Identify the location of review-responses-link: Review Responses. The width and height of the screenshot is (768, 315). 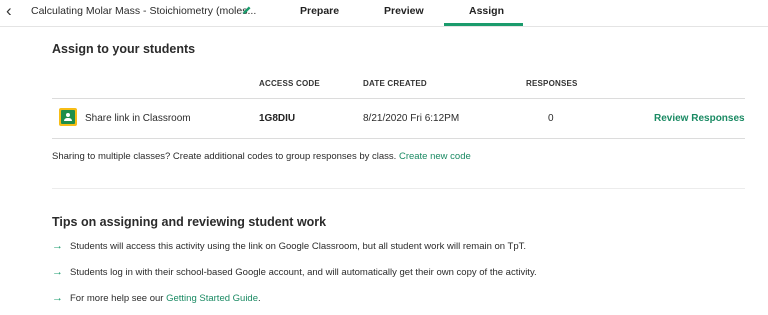
(699, 118).